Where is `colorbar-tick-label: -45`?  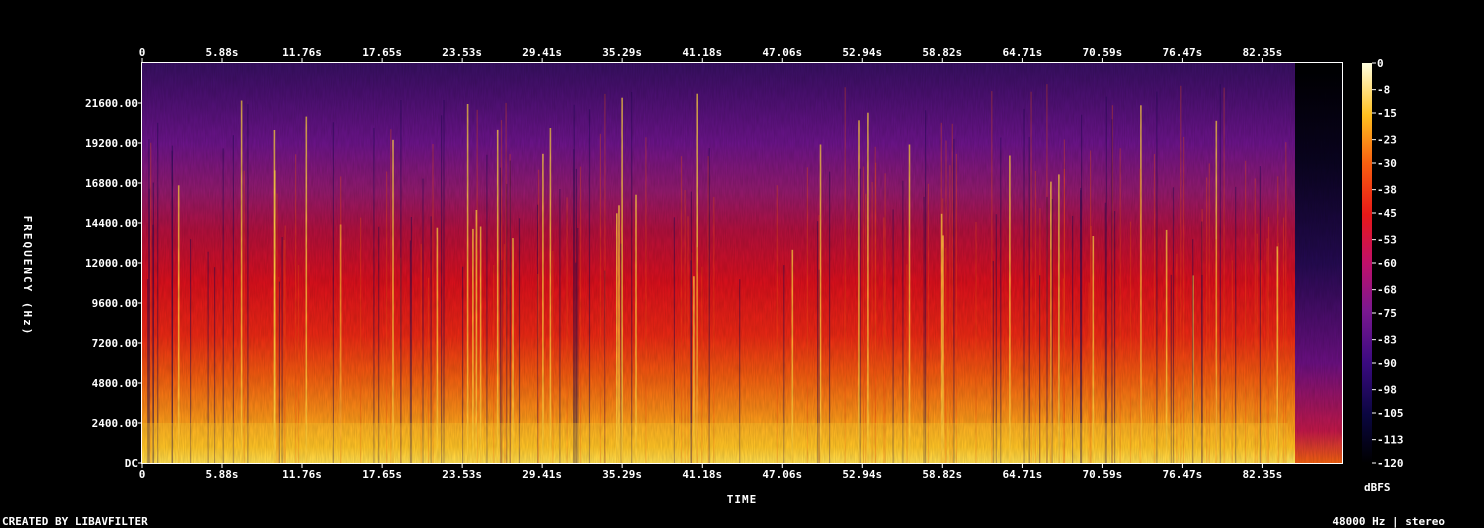
colorbar-tick-label: -45 is located at coordinates (1387, 213).